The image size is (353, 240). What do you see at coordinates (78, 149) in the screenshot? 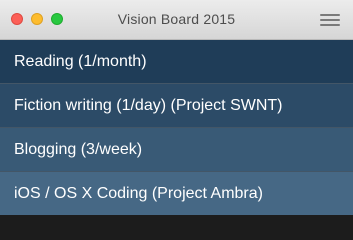
I see `list-item-label: Blogging (3/week)` at bounding box center [78, 149].